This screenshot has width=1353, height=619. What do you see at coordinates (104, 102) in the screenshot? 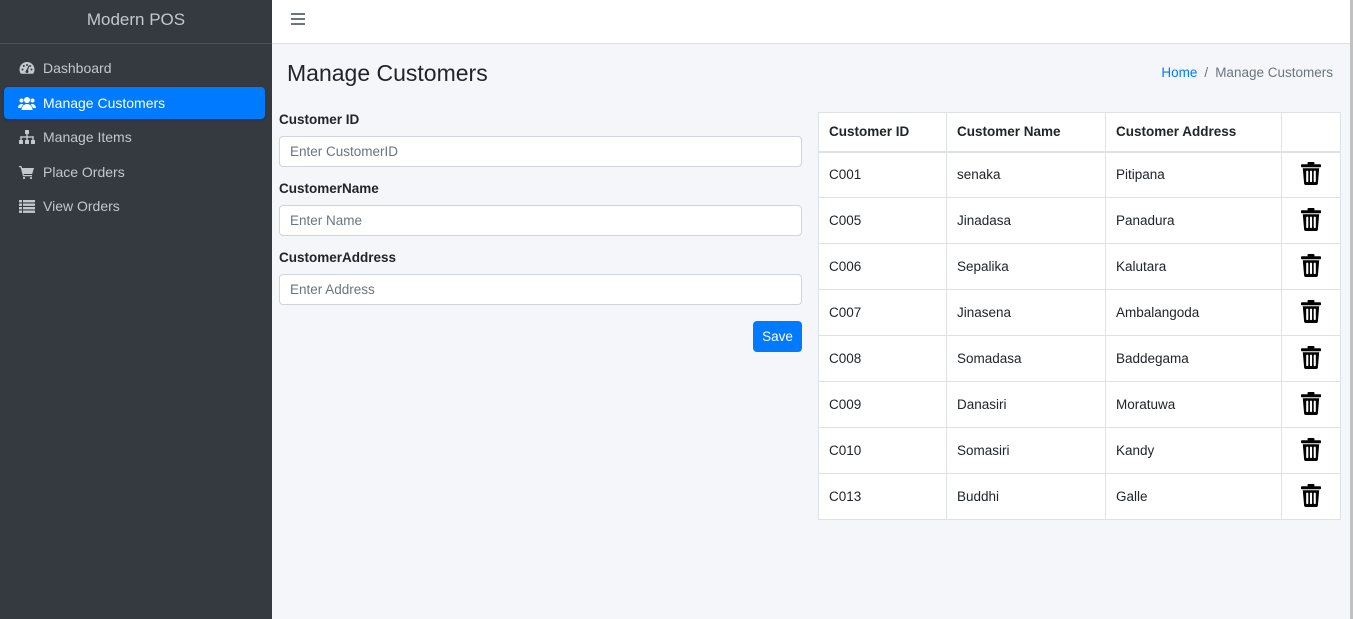
I see `sidebar-item-label: Manage Customers` at bounding box center [104, 102].